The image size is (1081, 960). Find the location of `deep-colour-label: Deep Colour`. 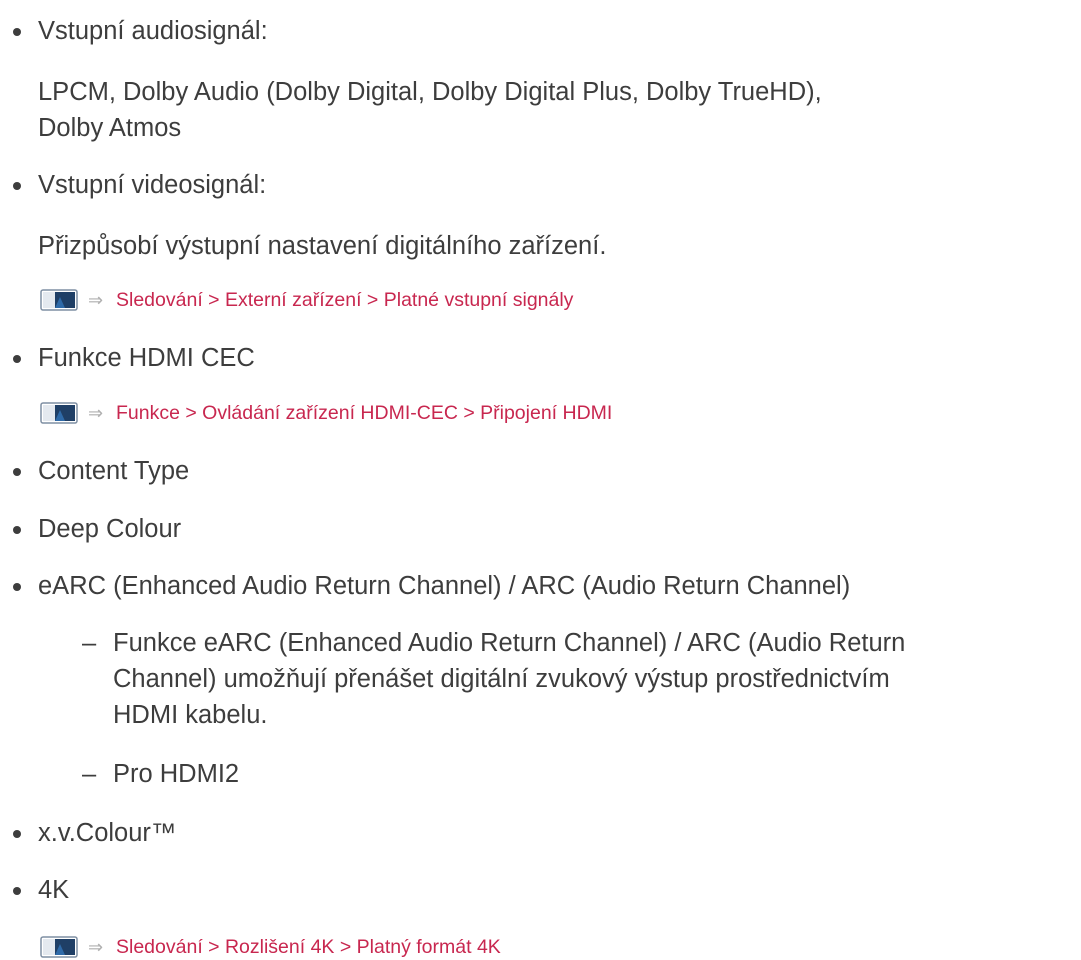

deep-colour-label: Deep Colour is located at coordinates (110, 529).